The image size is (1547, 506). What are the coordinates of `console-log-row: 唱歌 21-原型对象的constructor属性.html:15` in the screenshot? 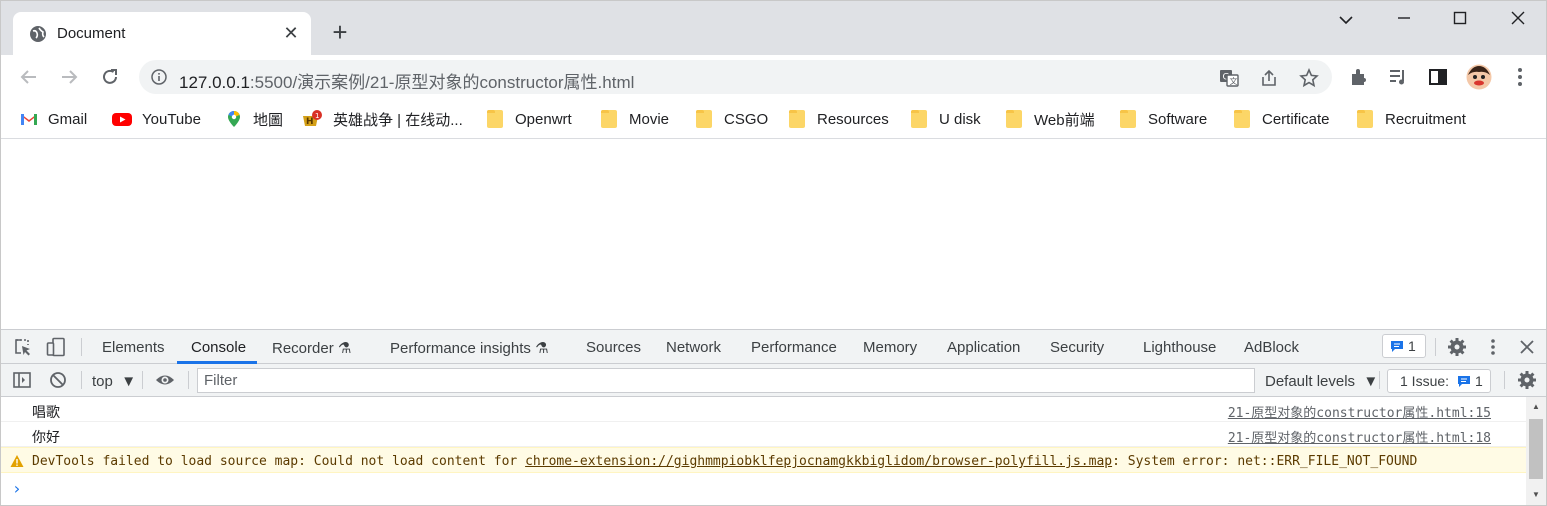 It's located at (763, 409).